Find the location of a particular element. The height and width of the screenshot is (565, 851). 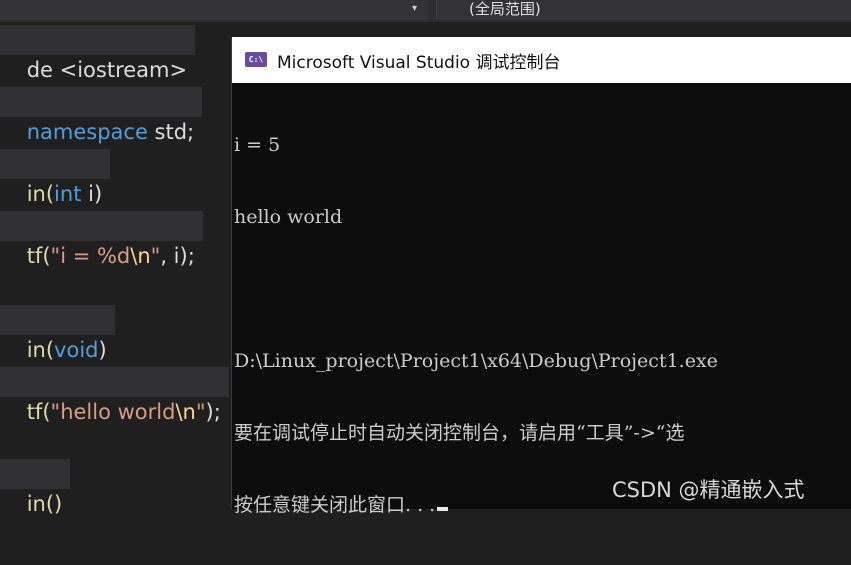

code-keyword: void is located at coordinates (76, 350).